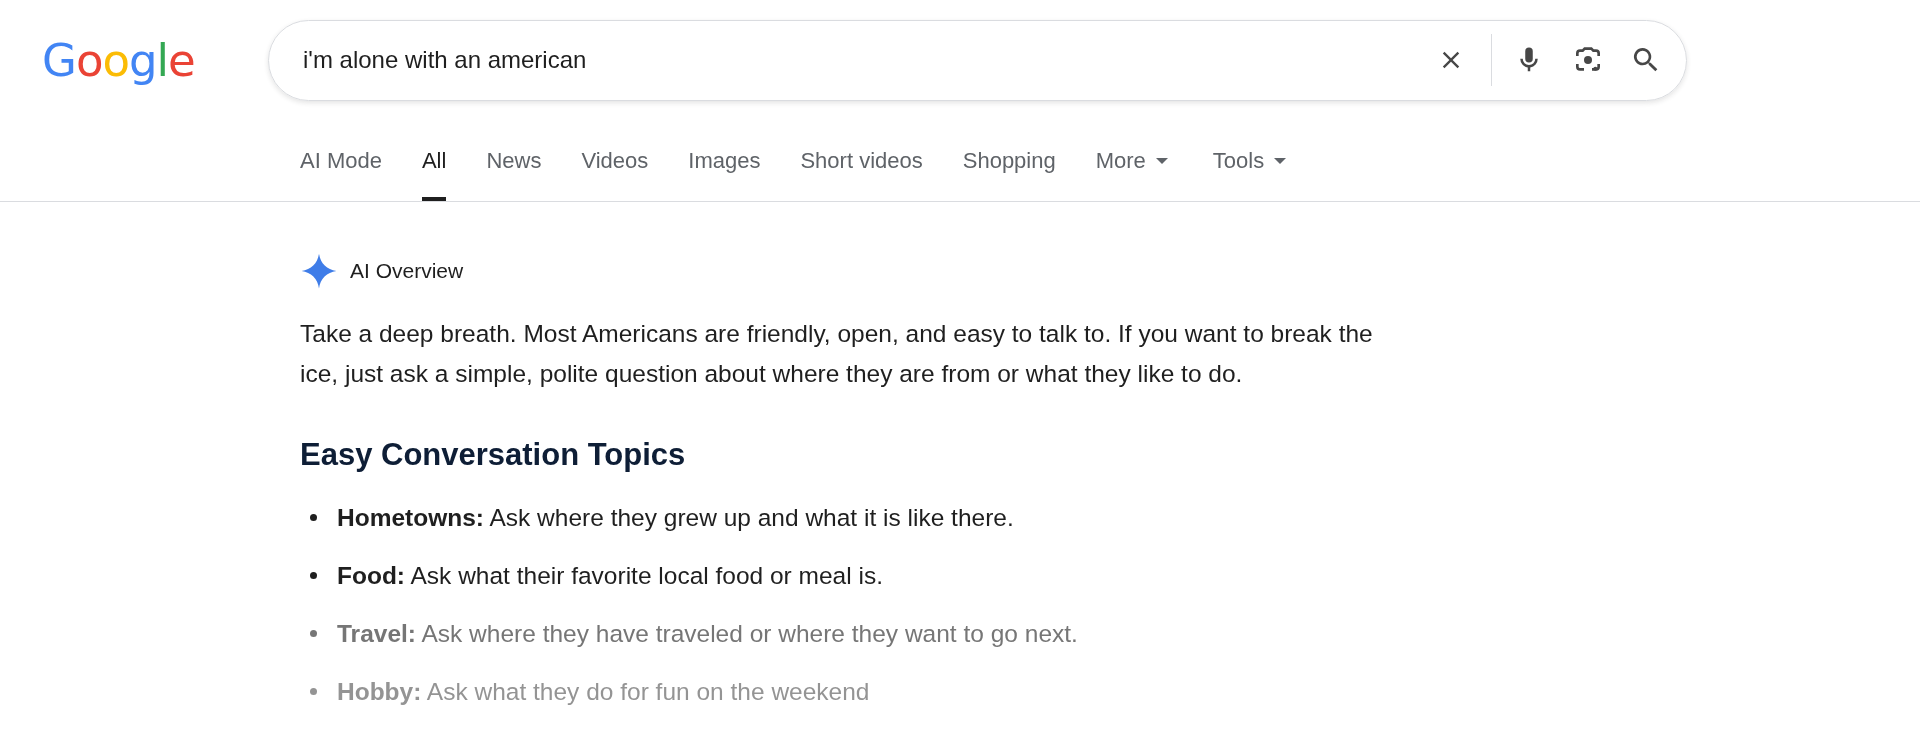 The width and height of the screenshot is (1920, 742). Describe the element at coordinates (707, 633) in the screenshot. I see `topic-item: Travel: Ask where they have traveled or where they want to go next.` at that location.